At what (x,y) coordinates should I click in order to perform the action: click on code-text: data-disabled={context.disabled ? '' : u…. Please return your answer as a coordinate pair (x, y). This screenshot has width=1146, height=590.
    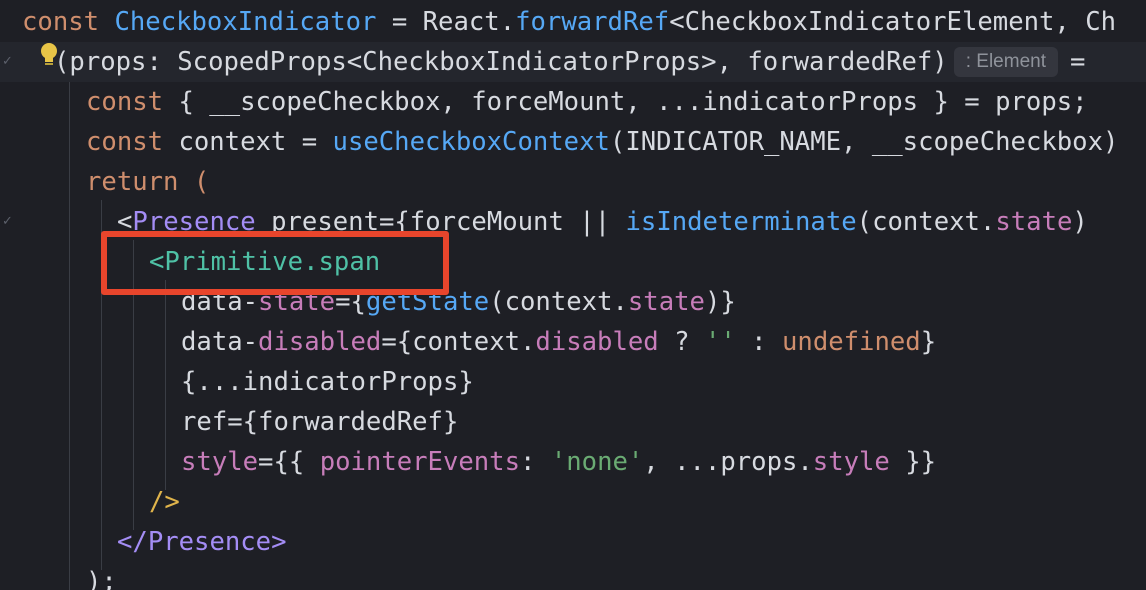
    Looking at the image, I should click on (559, 342).